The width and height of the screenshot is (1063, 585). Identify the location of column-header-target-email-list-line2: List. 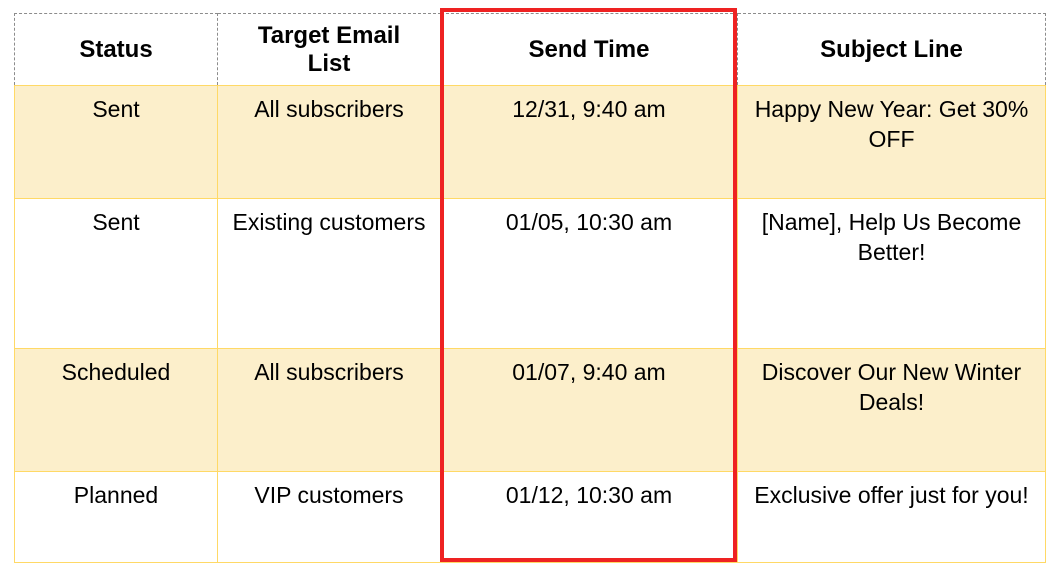
(329, 63).